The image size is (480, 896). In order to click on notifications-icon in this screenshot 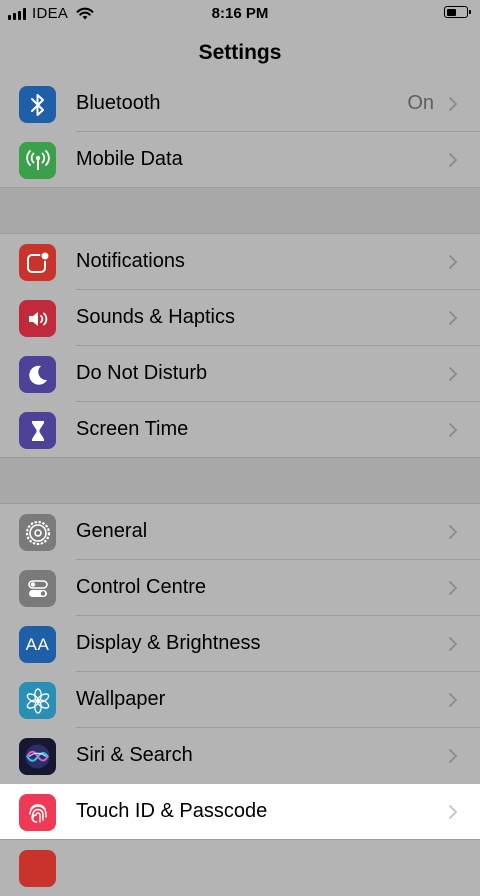, I will do `click(37, 262)`.